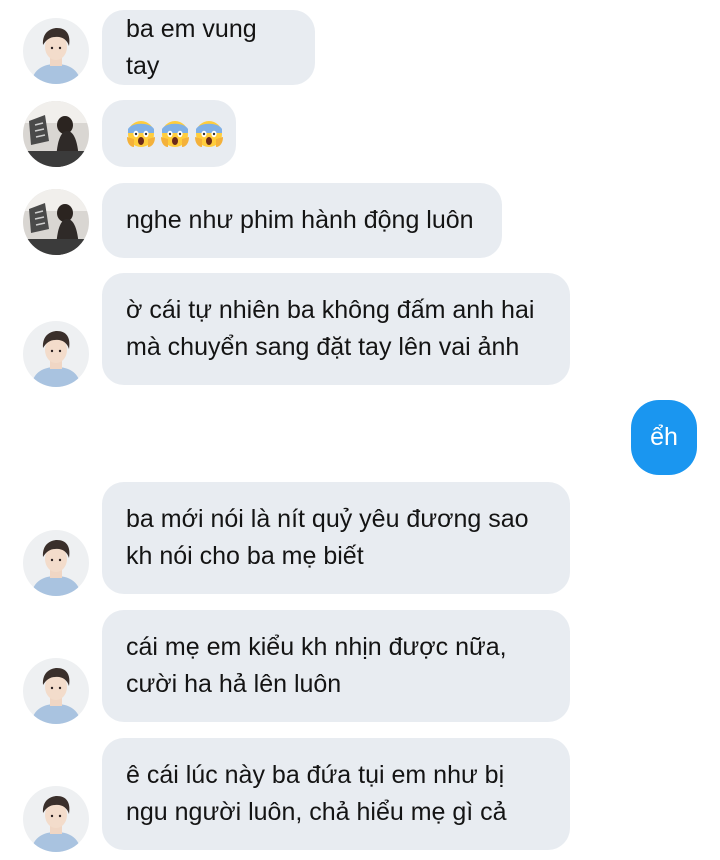  Describe the element at coordinates (360, 437) in the screenshot. I see `message-row: ểh` at that location.